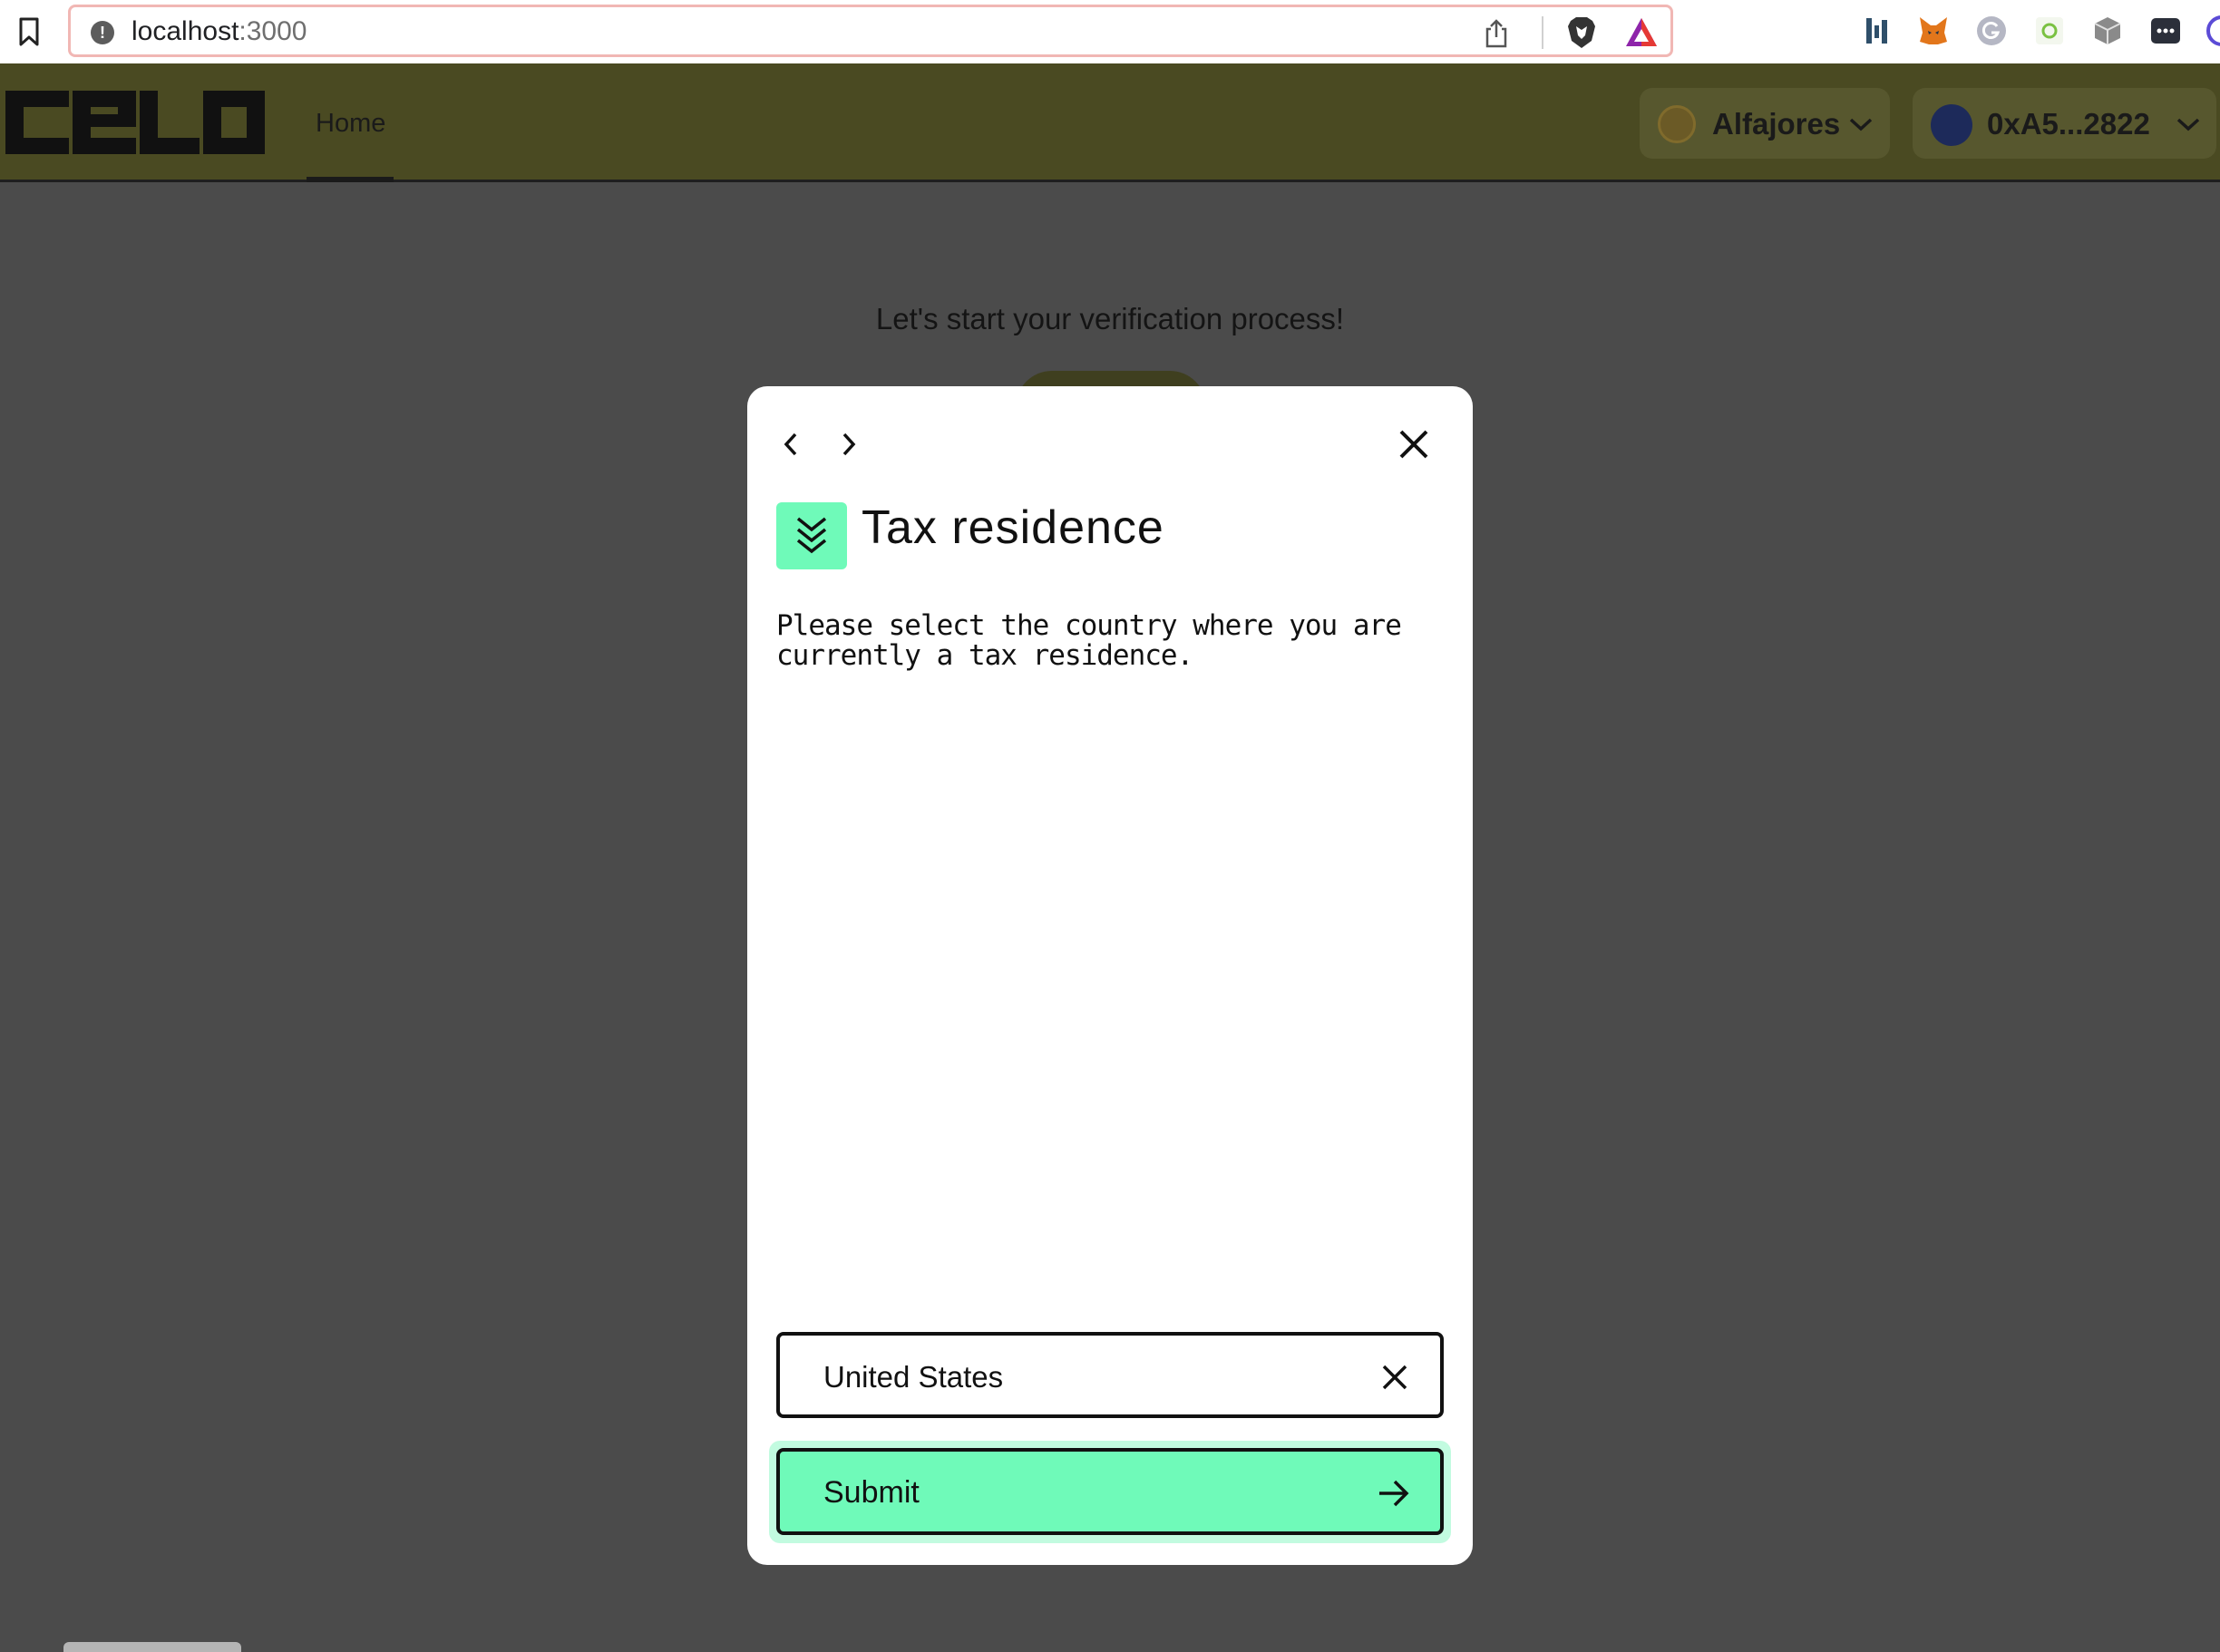  I want to click on network-label: Alfajores, so click(1776, 124).